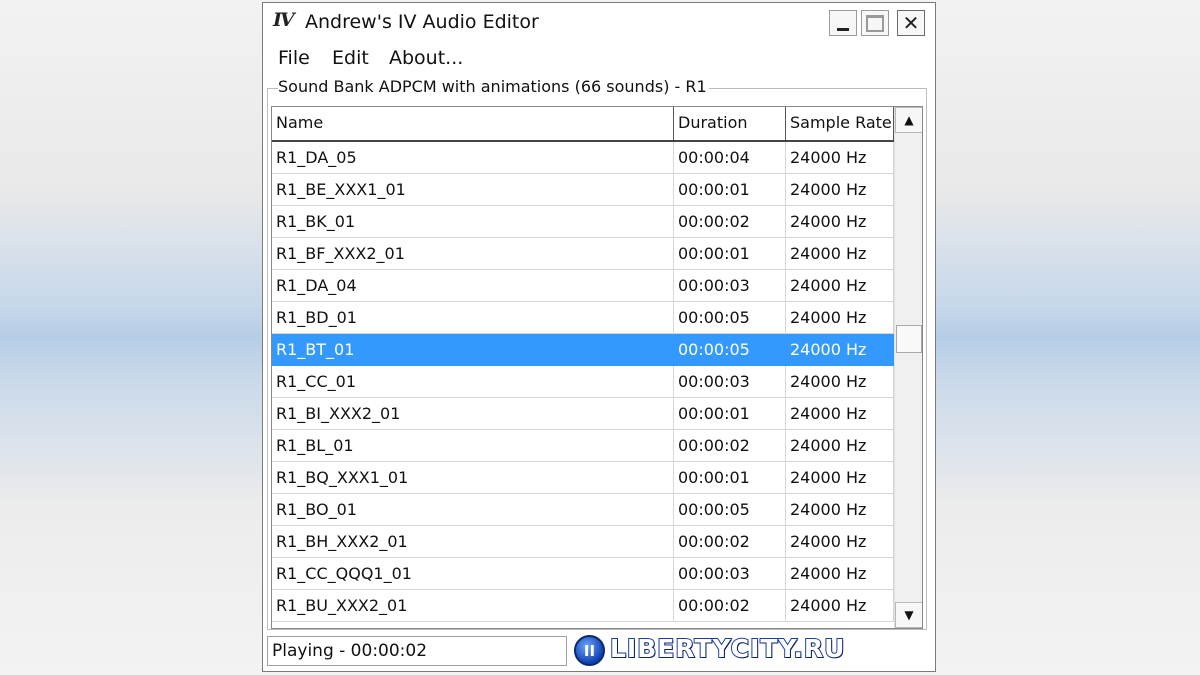 This screenshot has height=675, width=1200. Describe the element at coordinates (473, 253) in the screenshot. I see `cell-name: R1_BF_XXX2_01` at that location.